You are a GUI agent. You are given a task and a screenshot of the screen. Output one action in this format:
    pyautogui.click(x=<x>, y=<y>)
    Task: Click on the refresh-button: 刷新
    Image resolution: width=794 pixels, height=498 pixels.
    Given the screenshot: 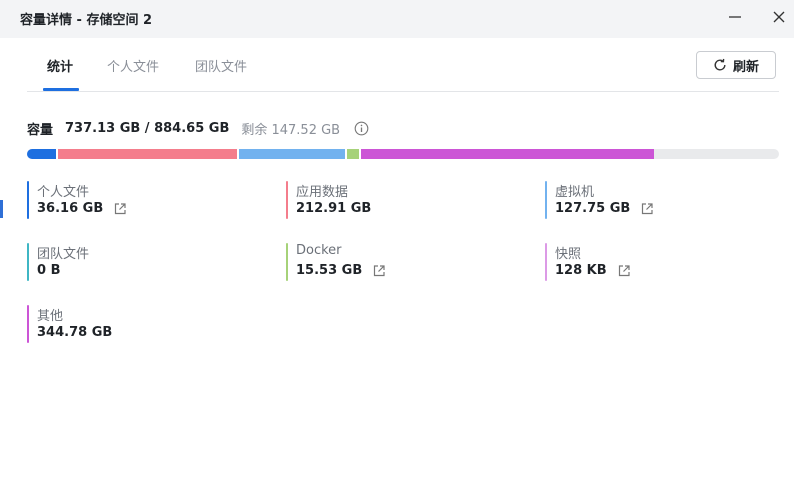 What is the action you would take?
    pyautogui.click(x=736, y=65)
    